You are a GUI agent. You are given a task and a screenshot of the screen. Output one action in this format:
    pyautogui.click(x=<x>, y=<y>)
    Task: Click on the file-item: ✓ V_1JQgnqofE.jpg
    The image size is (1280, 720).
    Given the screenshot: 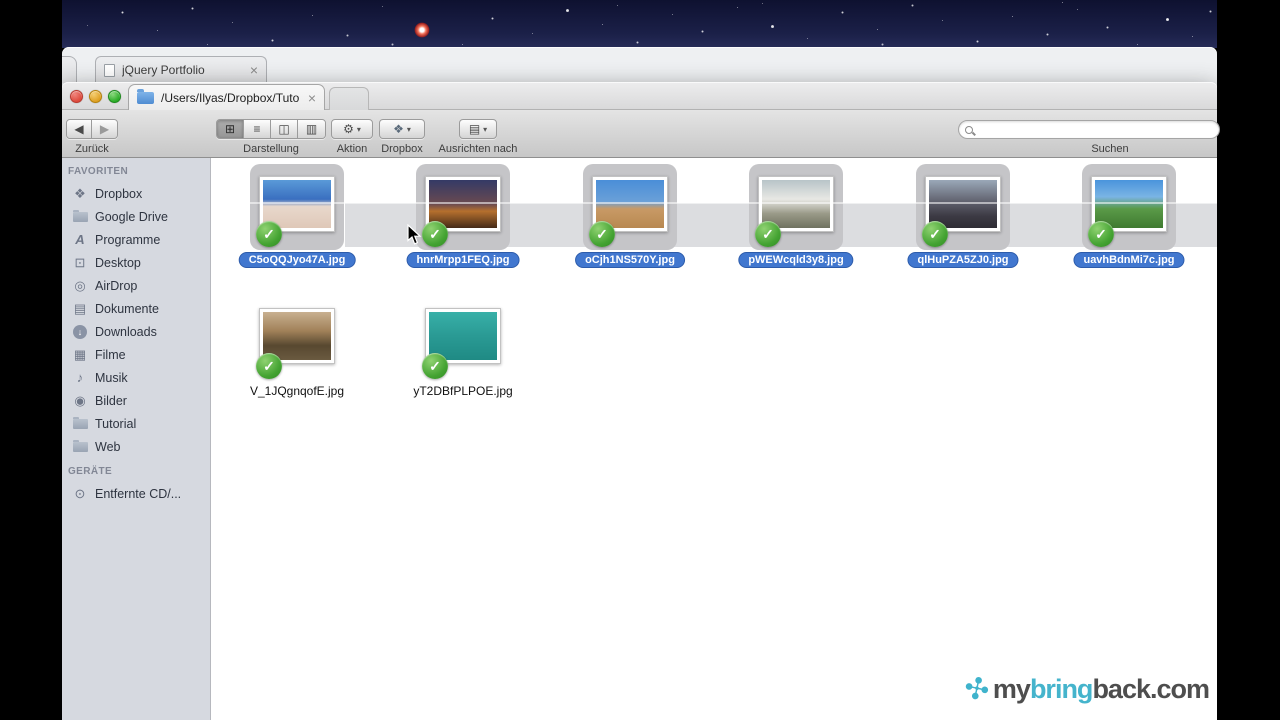 What is the action you would take?
    pyautogui.click(x=297, y=352)
    